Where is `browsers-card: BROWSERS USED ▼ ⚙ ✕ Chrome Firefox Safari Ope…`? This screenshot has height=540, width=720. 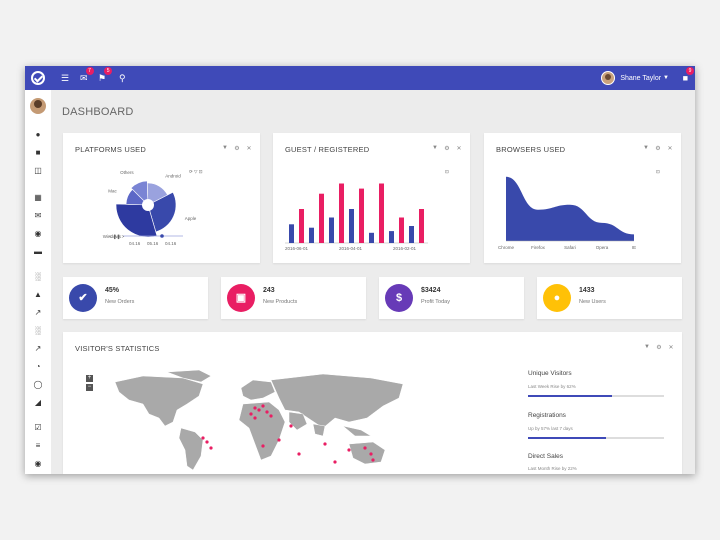
browsers-card: BROWSERS USED ▼ ⚙ ✕ Chrome Firefox Safari Ope… is located at coordinates (582, 198).